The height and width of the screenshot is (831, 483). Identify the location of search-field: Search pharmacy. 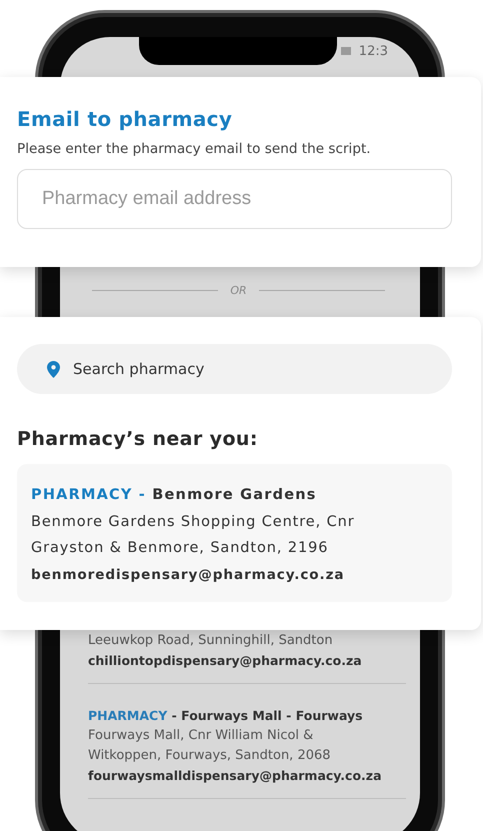
(234, 369).